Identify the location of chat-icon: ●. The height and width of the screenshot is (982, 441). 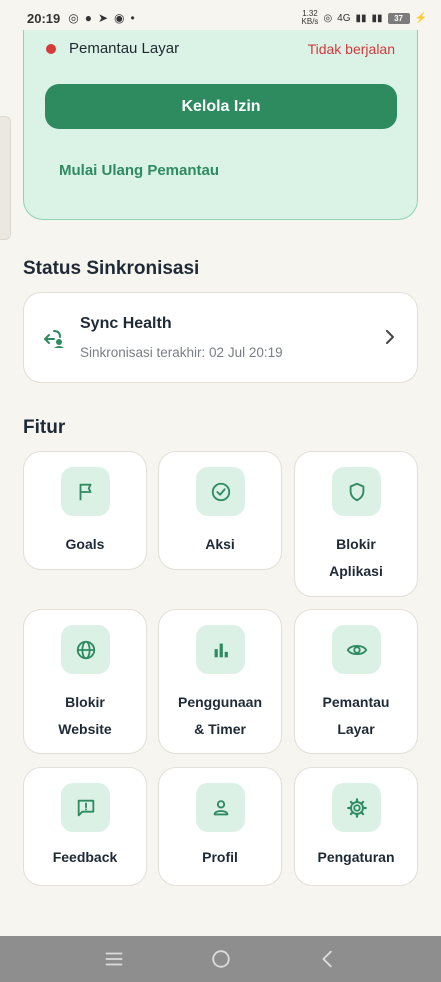
(88, 18).